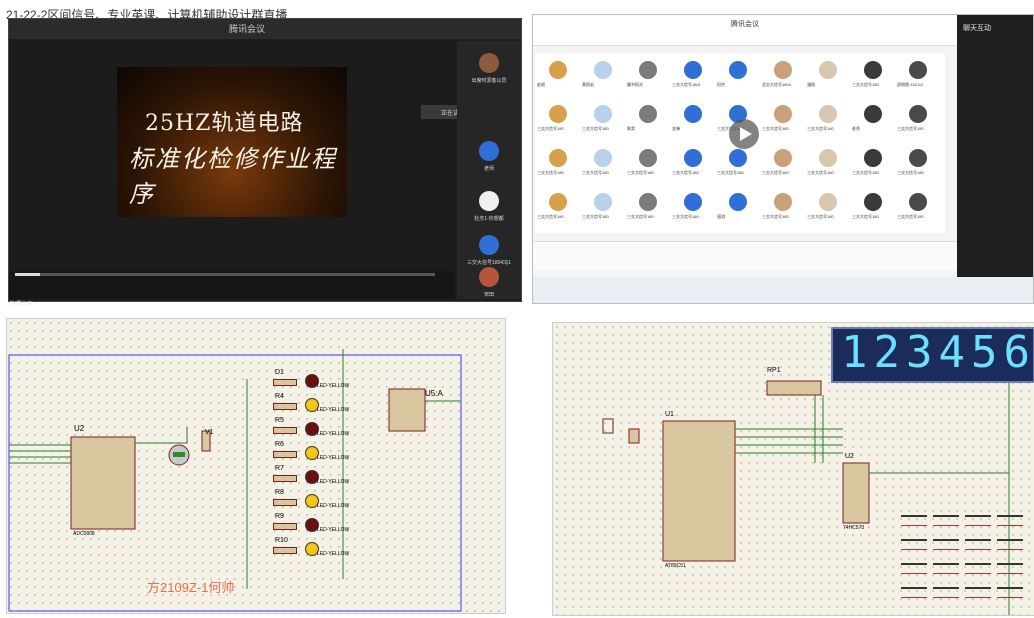 Image resolution: width=1034 pixels, height=618 pixels. I want to click on player-toolbar, so click(233, 48).